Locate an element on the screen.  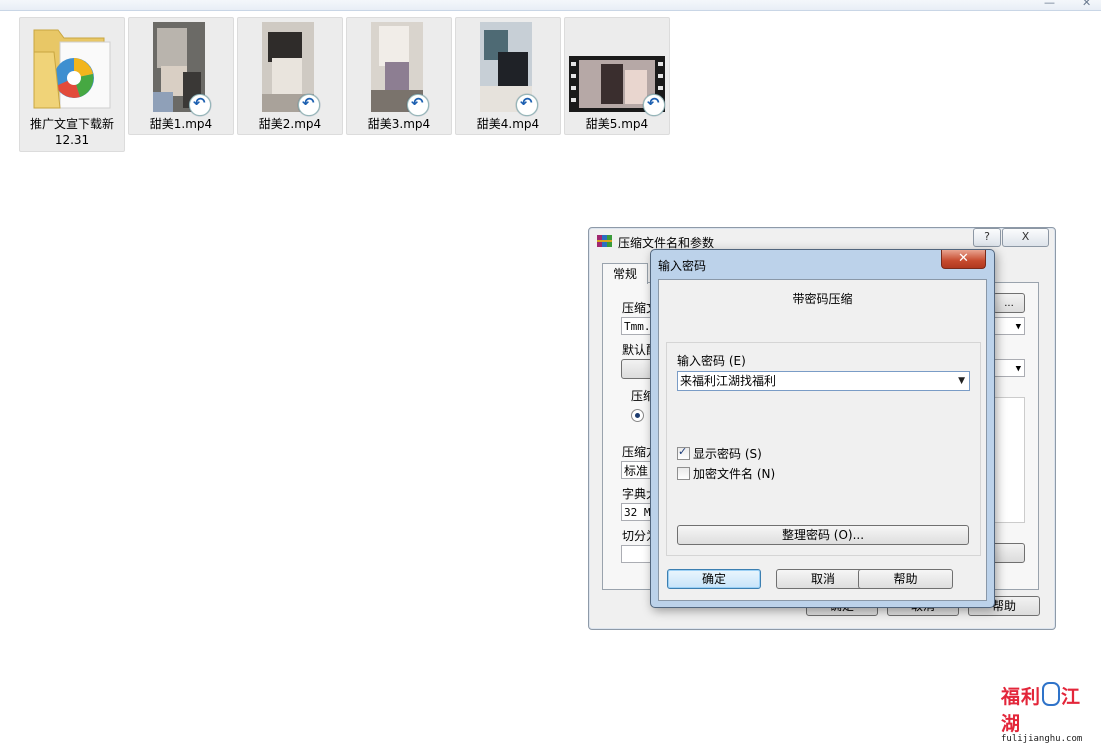
file-name: 推广文宣下载新 12.31 is located at coordinates (71, 132).